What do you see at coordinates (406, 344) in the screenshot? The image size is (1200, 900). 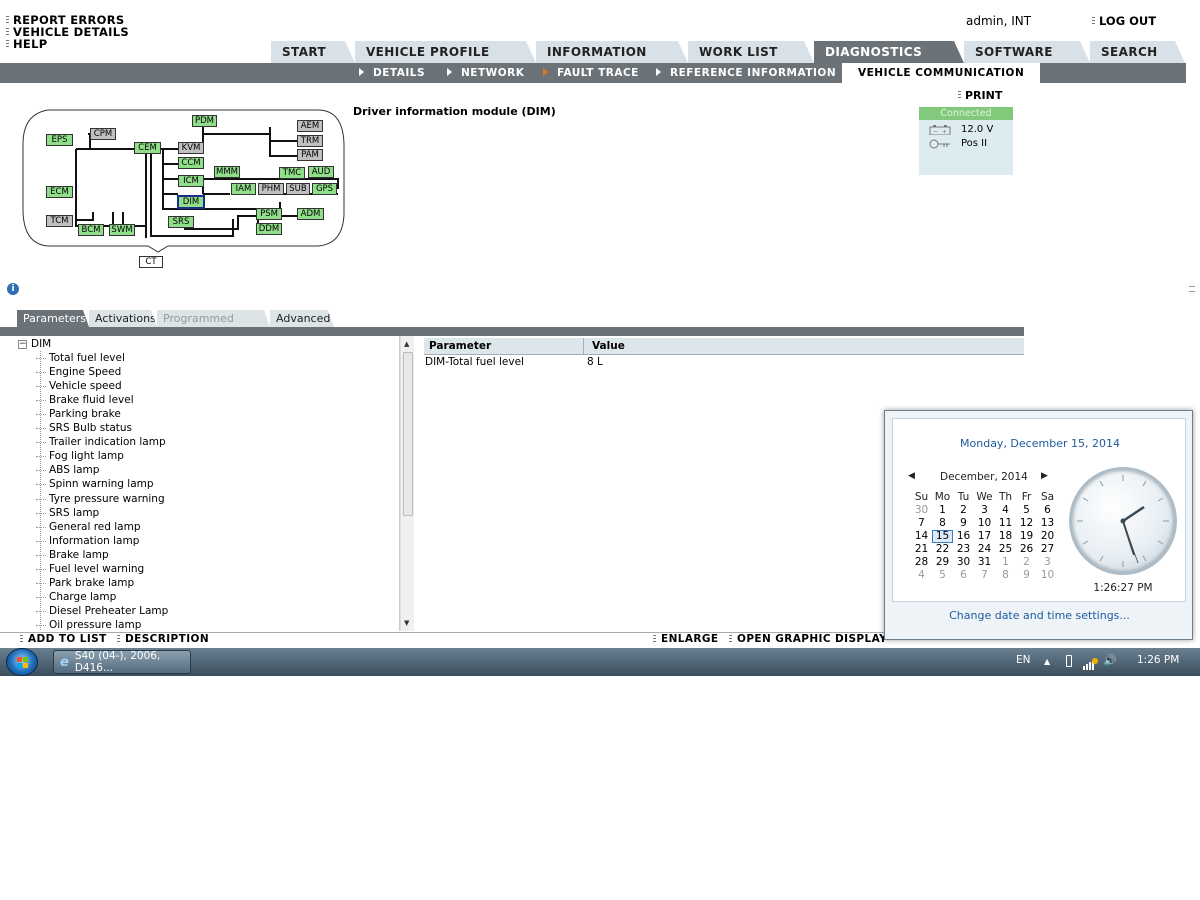 I see `scroll-up-icon: ▲` at bounding box center [406, 344].